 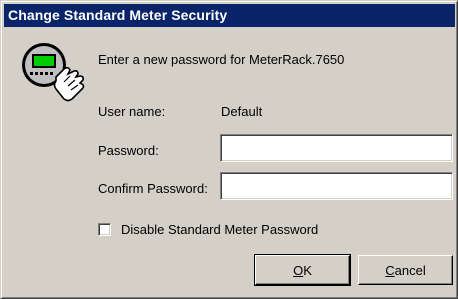 What do you see at coordinates (132, 111) in the screenshot?
I see `username-label: User name:` at bounding box center [132, 111].